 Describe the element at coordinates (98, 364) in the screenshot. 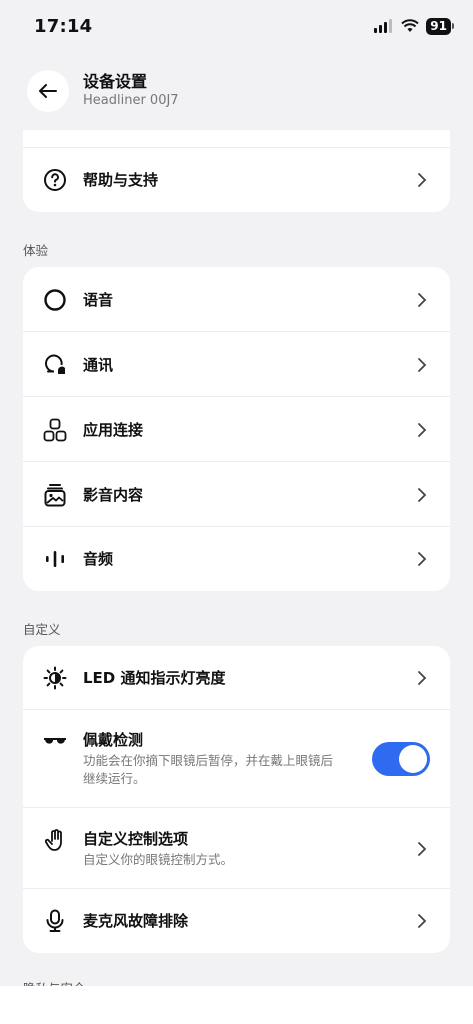

I see `communication-label: 通讯` at that location.